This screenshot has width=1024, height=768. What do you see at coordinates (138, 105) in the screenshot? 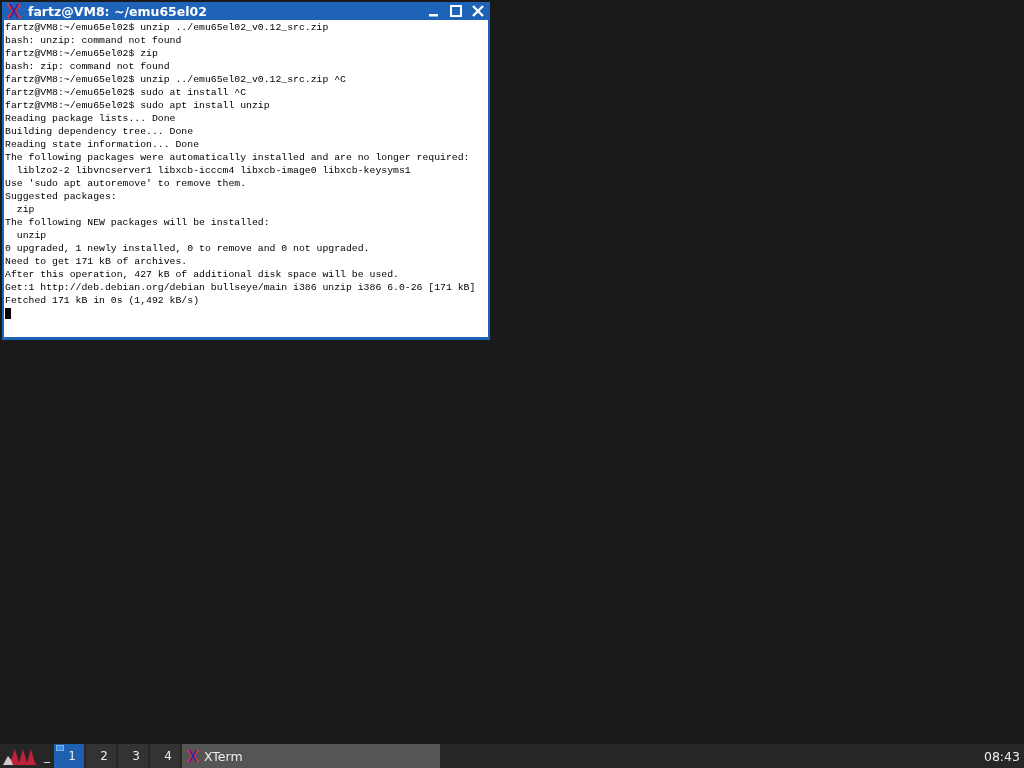
I see `terminal-line: fartz@VM8:~/emu65el02$ sudo apt install unzip` at bounding box center [138, 105].